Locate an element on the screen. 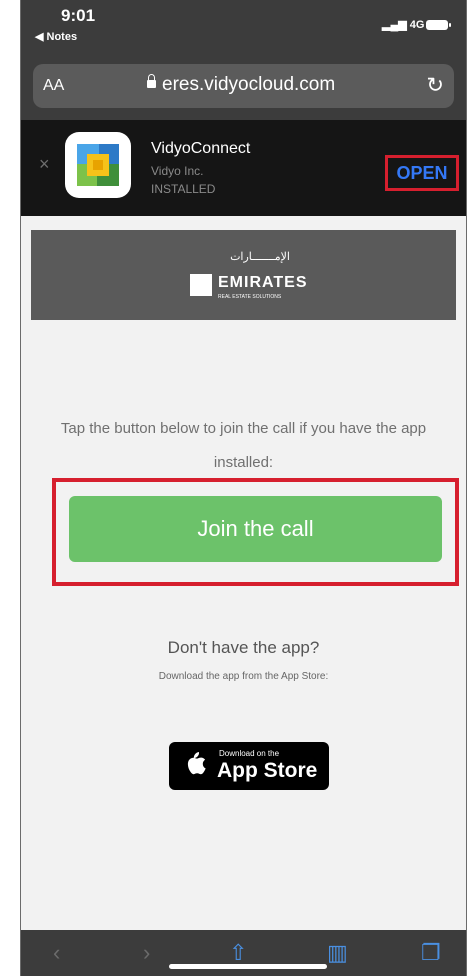  app-store-badge: Download on the App Store is located at coordinates (249, 766).